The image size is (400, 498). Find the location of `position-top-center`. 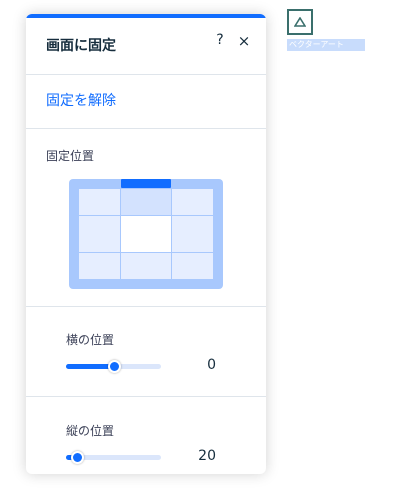

position-top-center is located at coordinates (146, 202).